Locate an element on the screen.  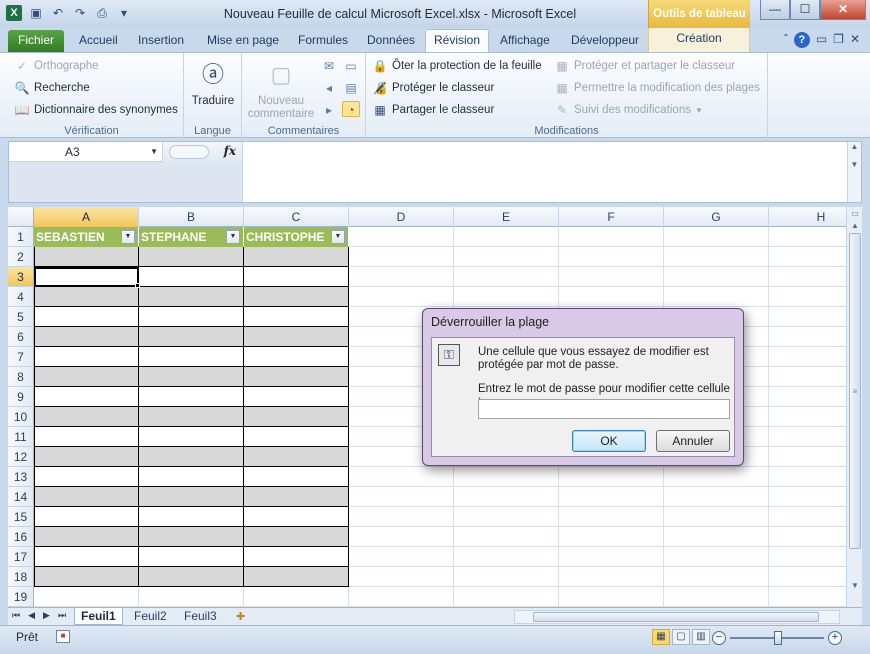
ok-button: OK is located at coordinates (609, 441).